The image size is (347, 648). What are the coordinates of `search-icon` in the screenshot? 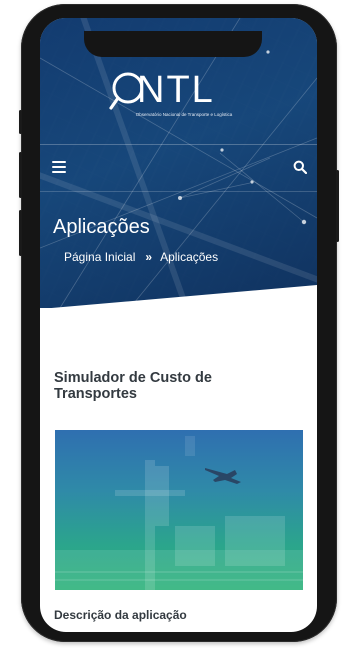 It's located at (300, 167).